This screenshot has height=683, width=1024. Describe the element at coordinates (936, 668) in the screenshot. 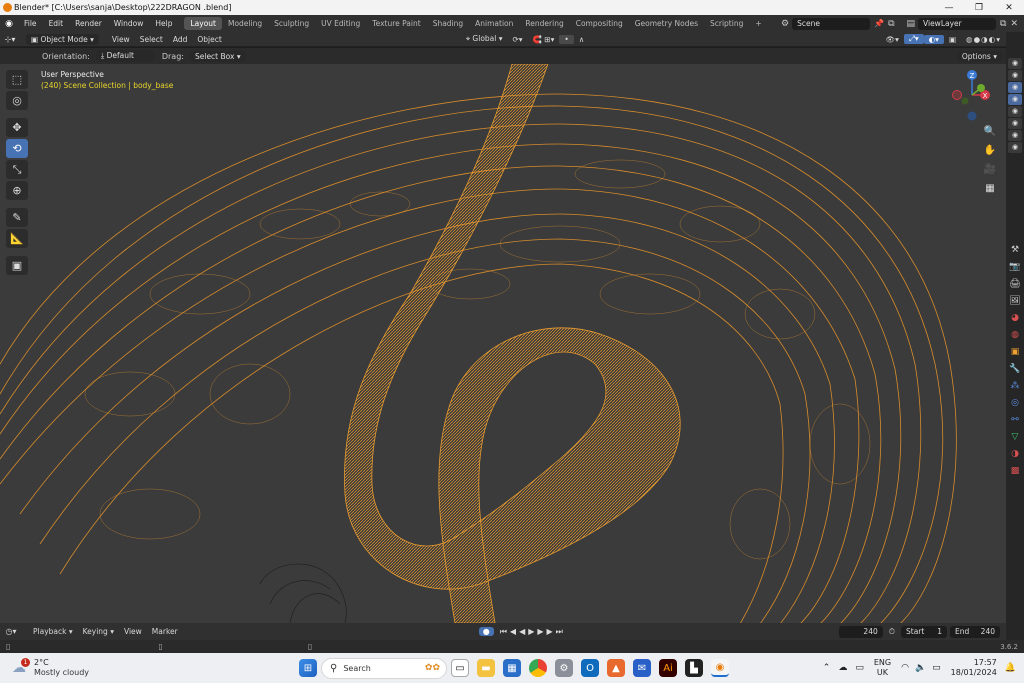

I see `battery-icon: ▭` at that location.